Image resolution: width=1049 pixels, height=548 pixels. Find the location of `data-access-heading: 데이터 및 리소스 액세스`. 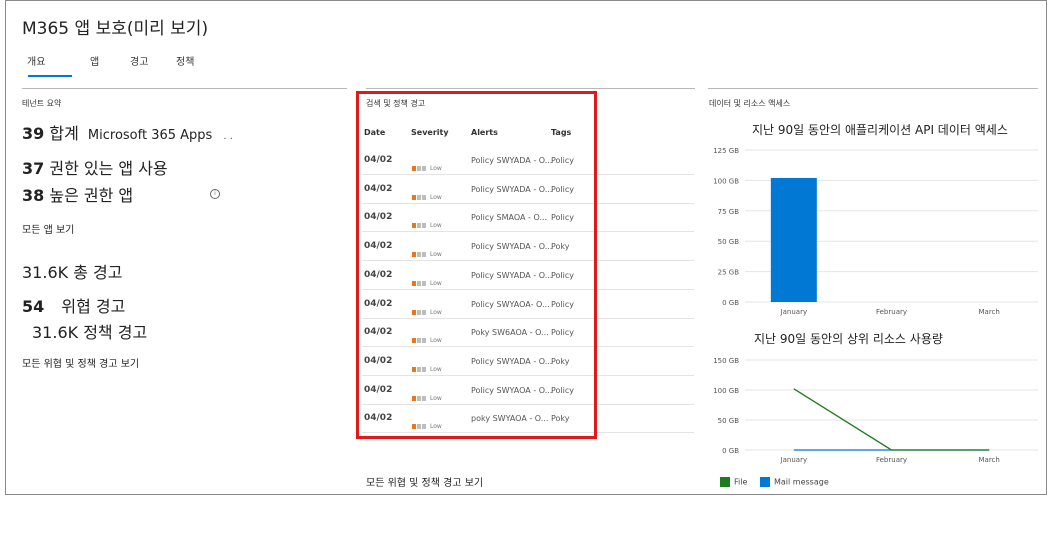

data-access-heading: 데이터 및 리소스 액세스 is located at coordinates (750, 103).